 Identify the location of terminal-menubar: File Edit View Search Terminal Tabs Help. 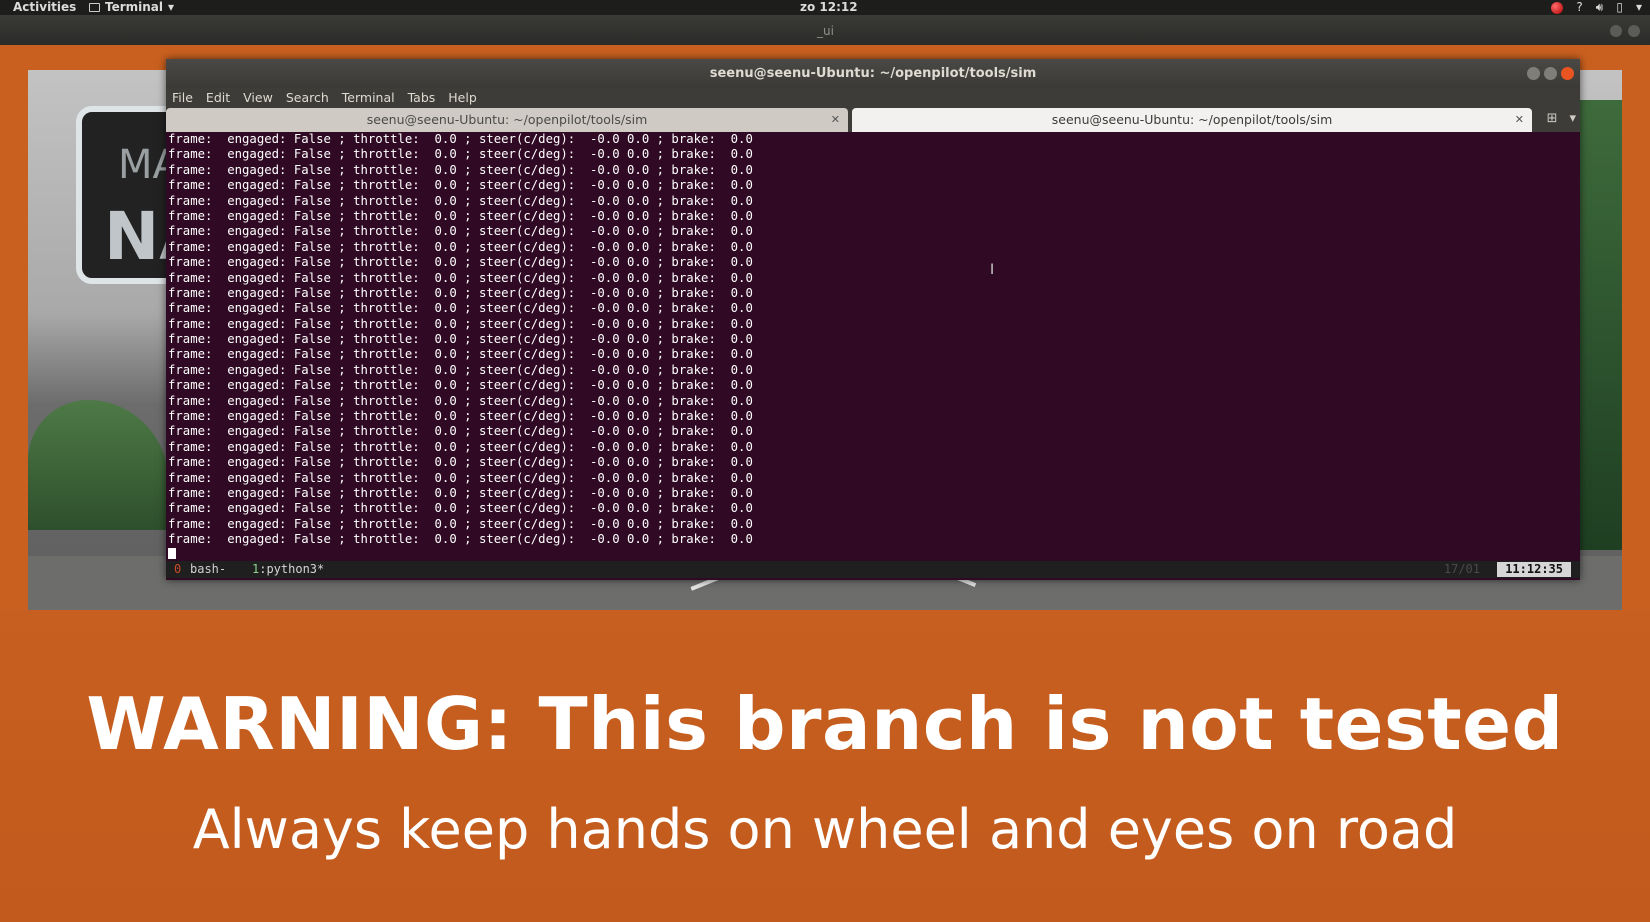
(873, 98).